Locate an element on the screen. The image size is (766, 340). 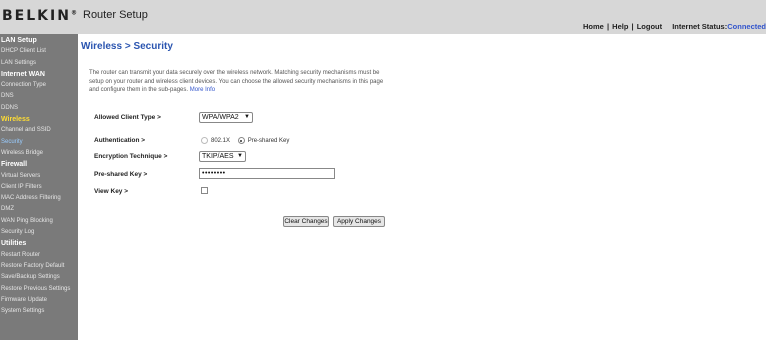
clear-changes-button: Clear Changes is located at coordinates (306, 221).